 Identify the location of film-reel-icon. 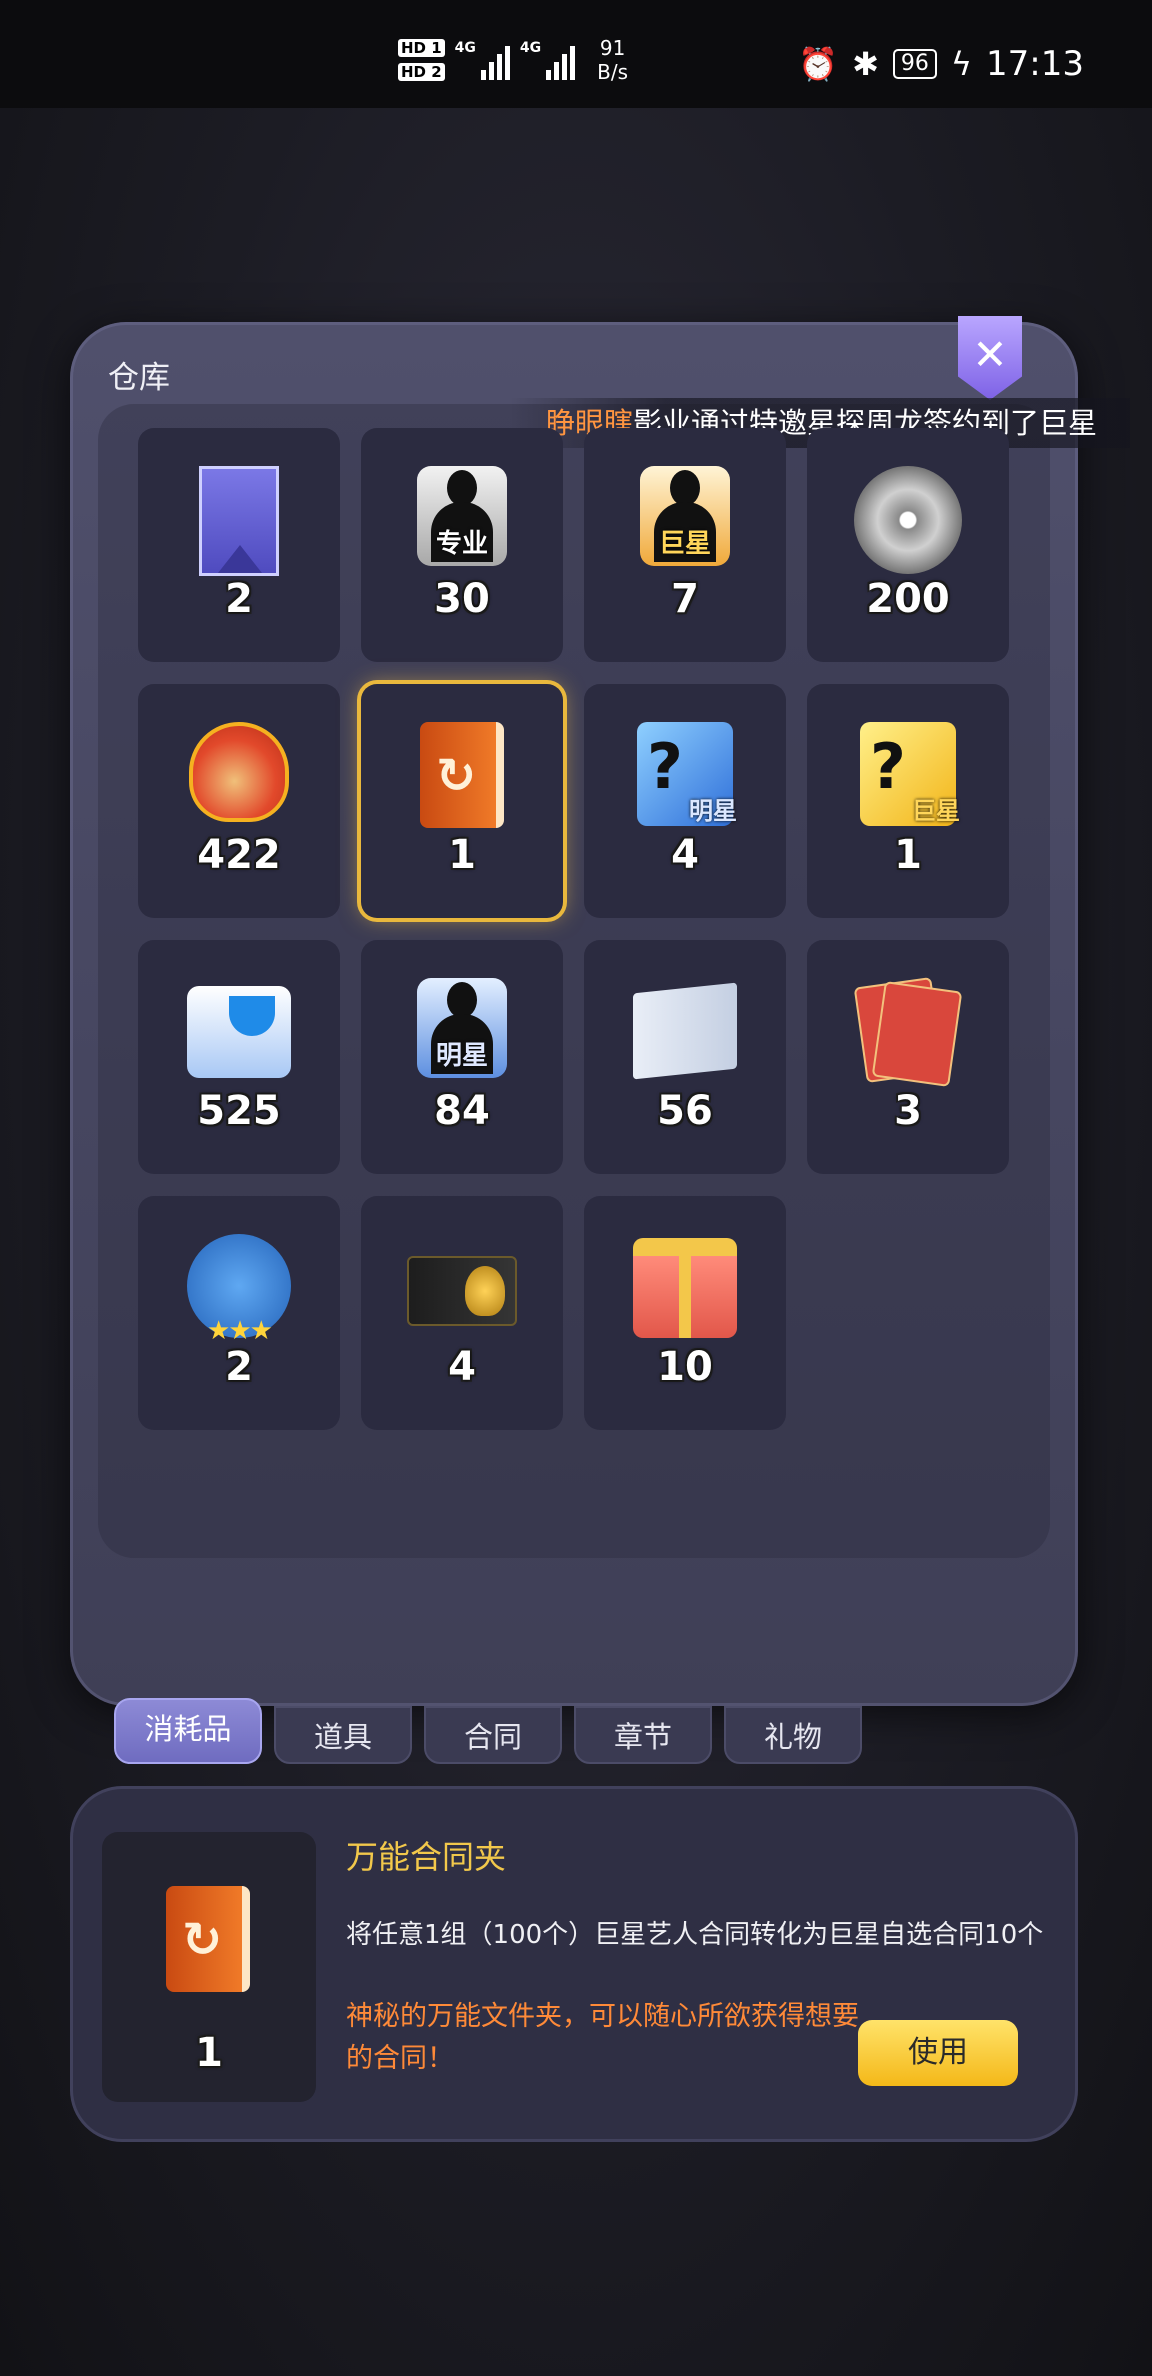
(908, 521).